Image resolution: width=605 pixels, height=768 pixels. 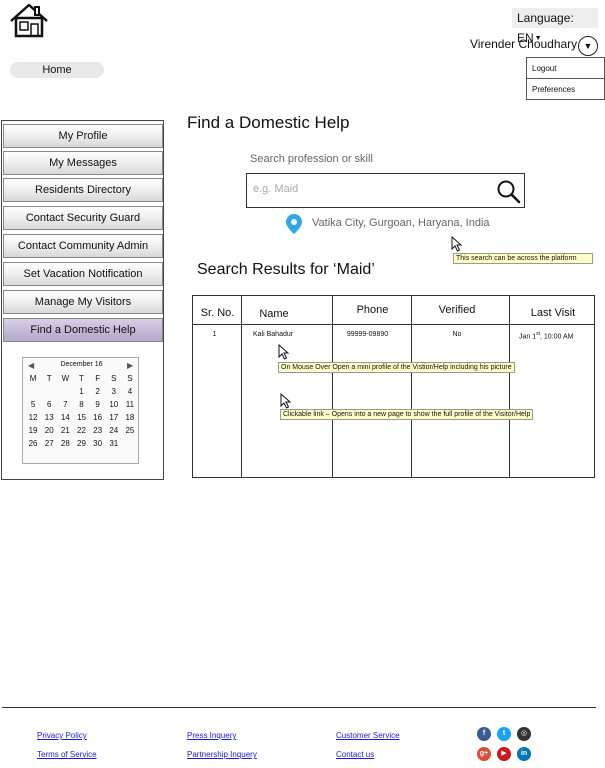 What do you see at coordinates (49, 430) in the screenshot?
I see `calendar-day: 20` at bounding box center [49, 430].